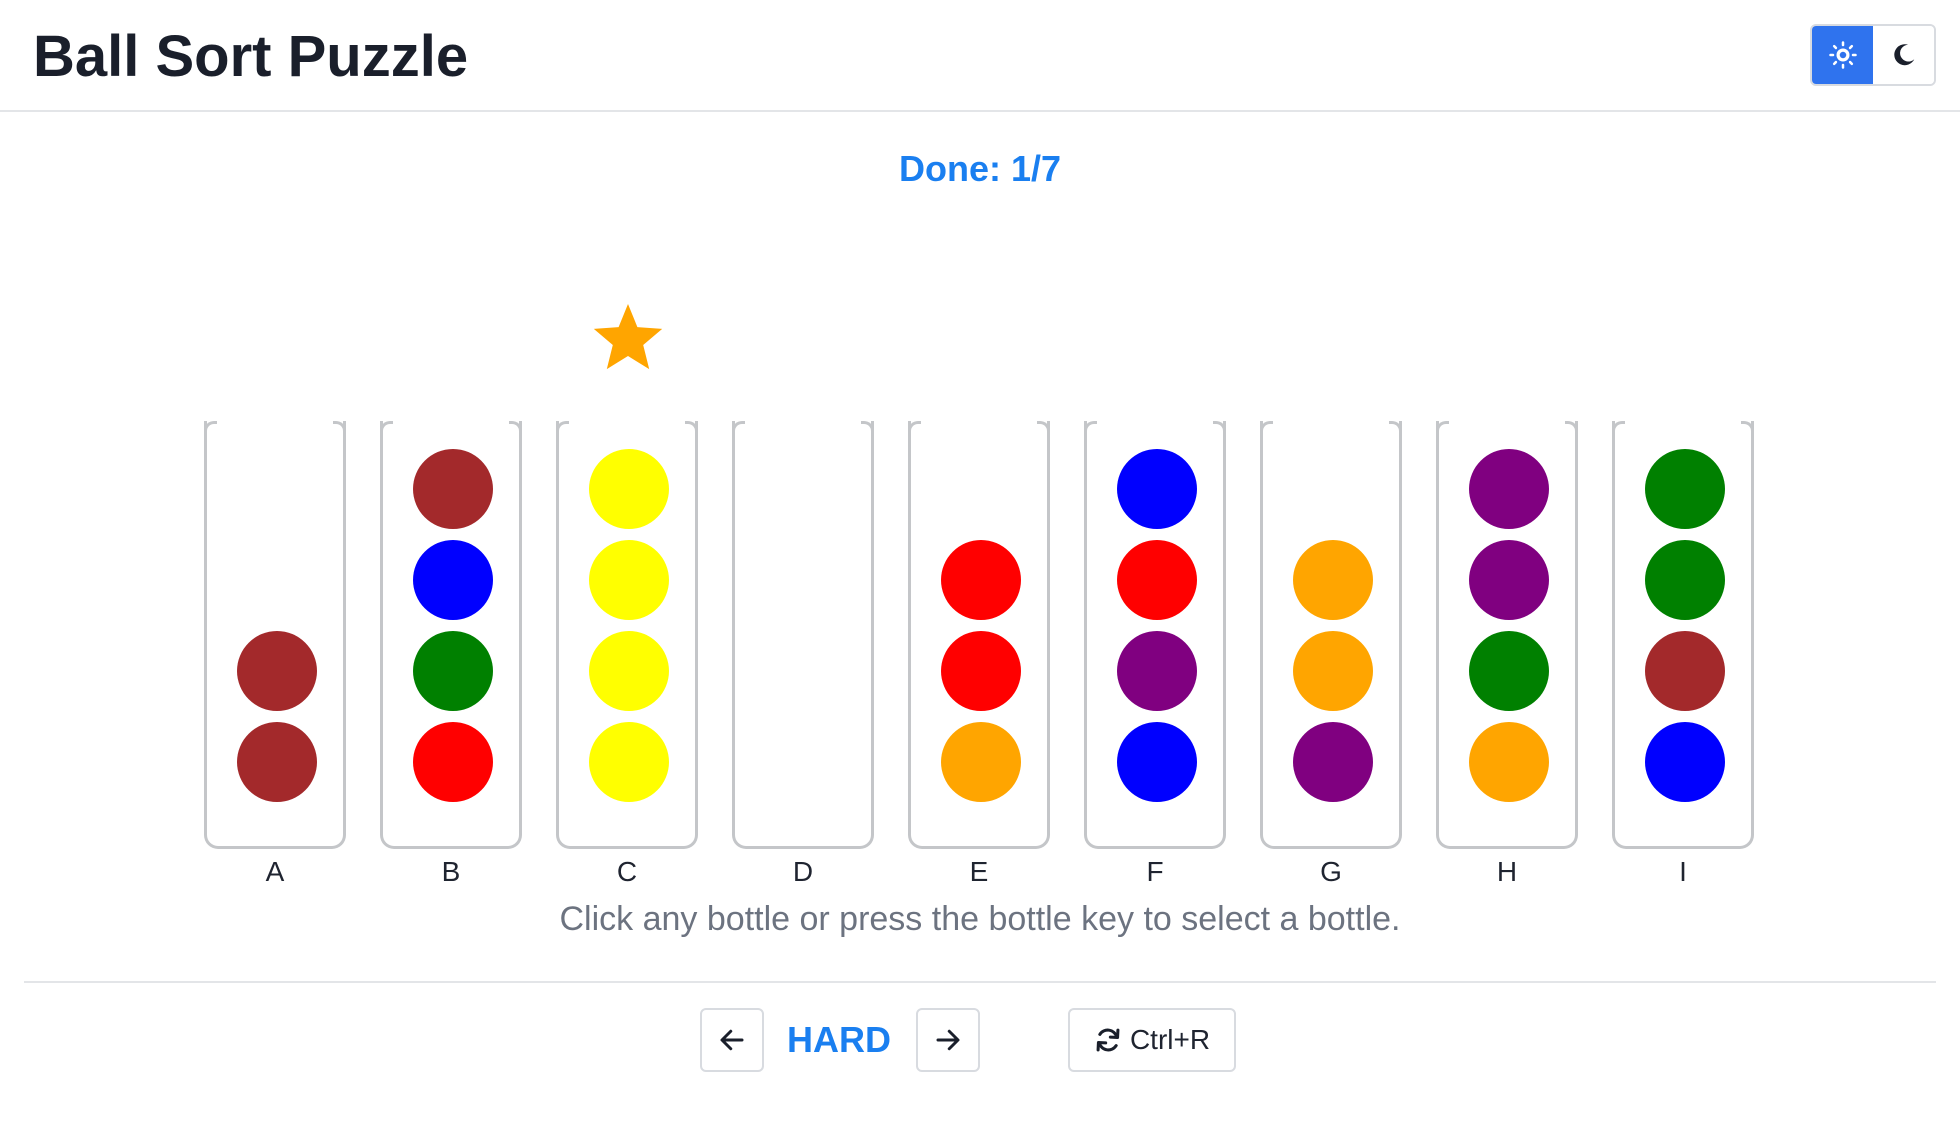 The image size is (1960, 1142). I want to click on progress-status: Done: 1/7, so click(980, 168).